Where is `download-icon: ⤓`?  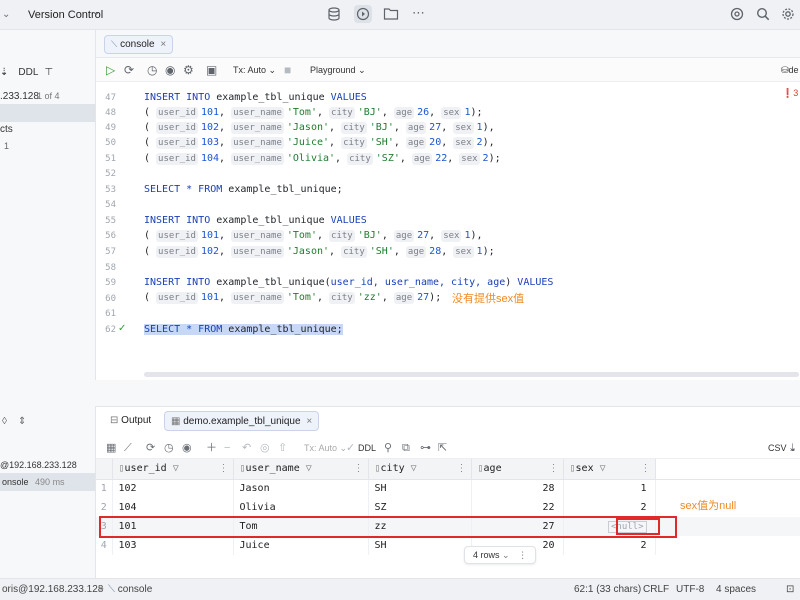 download-icon: ⤓ is located at coordinates (792, 448).